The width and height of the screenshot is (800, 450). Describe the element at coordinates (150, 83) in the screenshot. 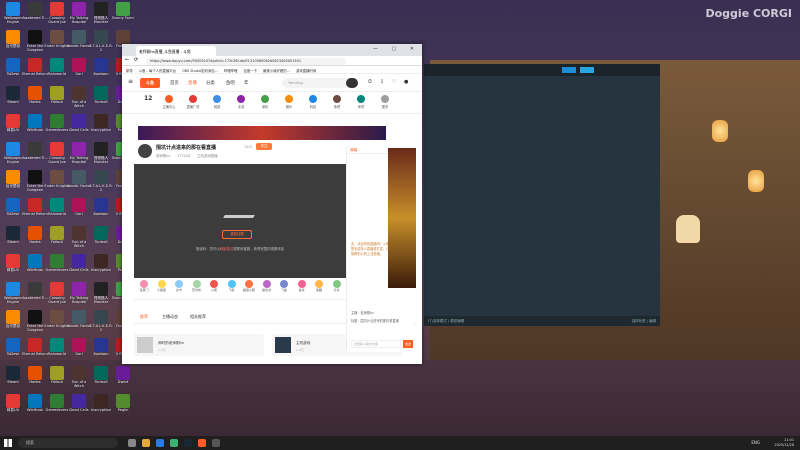

I see `site-logo: 斗鱼` at that location.